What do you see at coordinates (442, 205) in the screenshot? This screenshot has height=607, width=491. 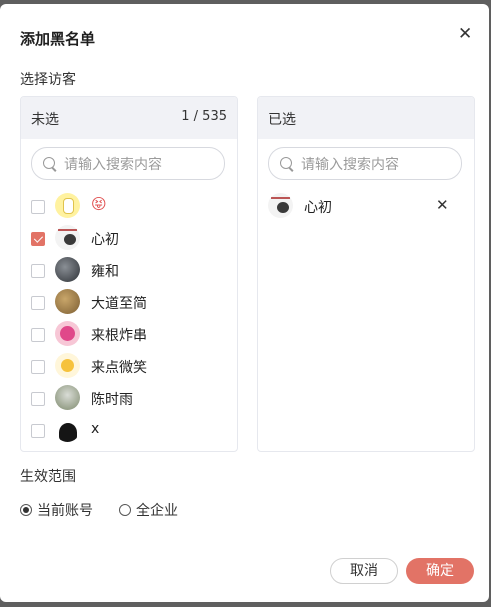 I see `remove-icon: ✕` at bounding box center [442, 205].